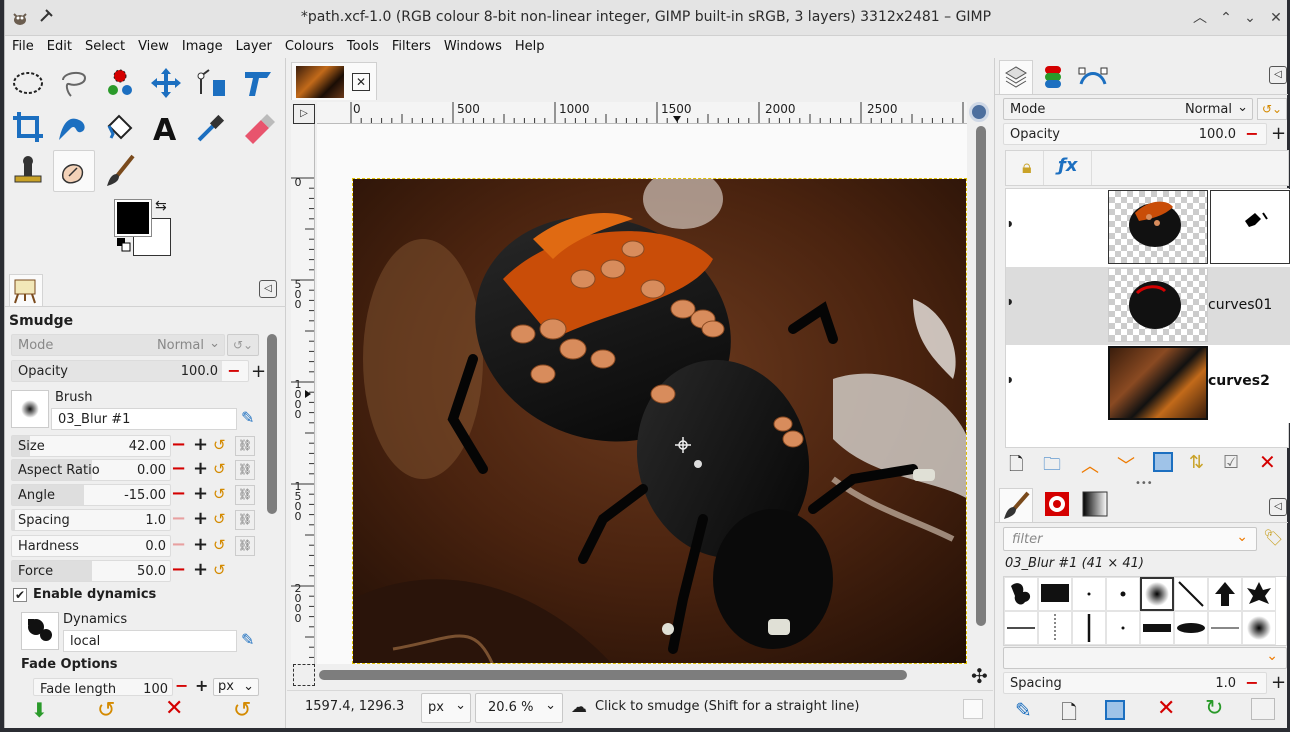  What do you see at coordinates (1263, 709) in the screenshot?
I see `open-as-image-icon` at bounding box center [1263, 709].